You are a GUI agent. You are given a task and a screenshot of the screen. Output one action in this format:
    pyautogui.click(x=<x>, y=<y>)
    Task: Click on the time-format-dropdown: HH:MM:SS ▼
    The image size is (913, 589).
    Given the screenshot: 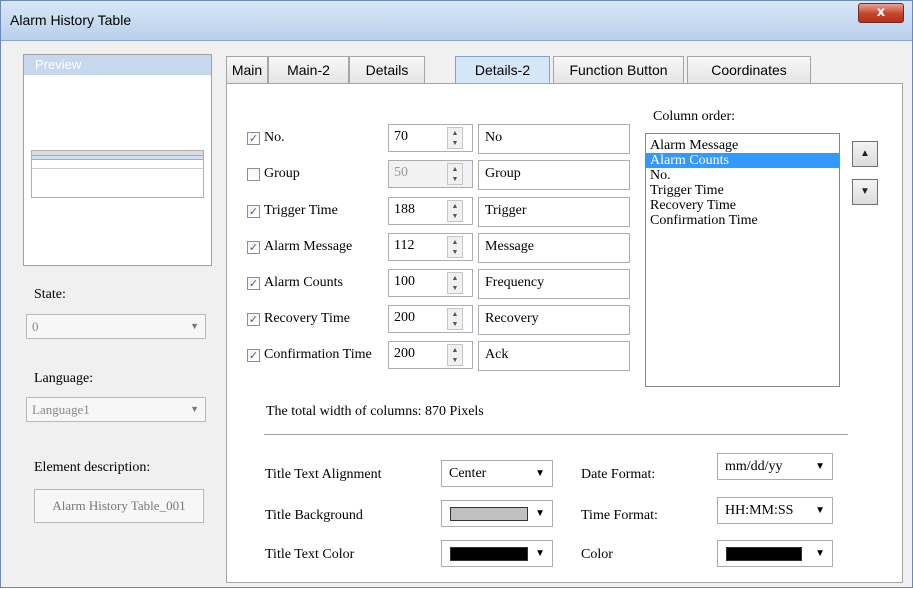 What is the action you would take?
    pyautogui.click(x=775, y=510)
    